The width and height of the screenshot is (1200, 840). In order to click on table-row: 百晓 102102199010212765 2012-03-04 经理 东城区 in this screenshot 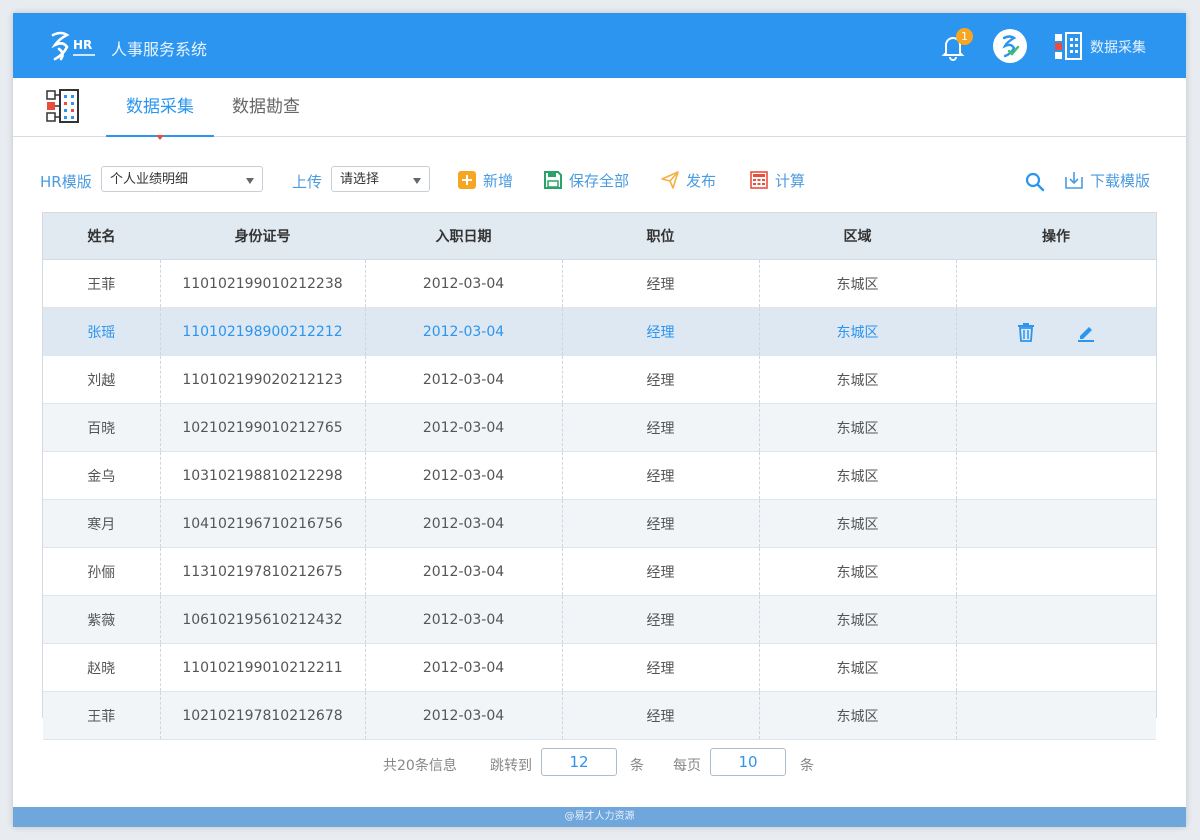, I will do `click(599, 427)`.